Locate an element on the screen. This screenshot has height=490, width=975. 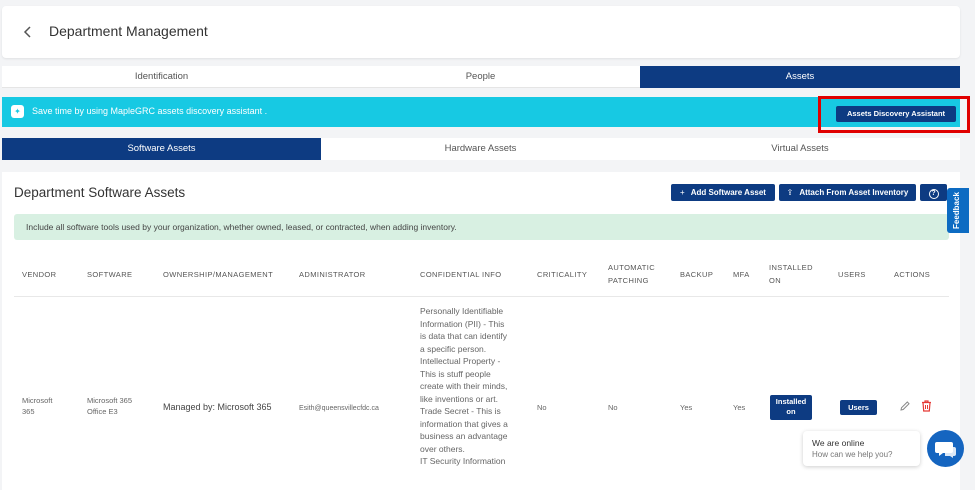
cell-vendor: Microsoft 365 is located at coordinates (37, 406).